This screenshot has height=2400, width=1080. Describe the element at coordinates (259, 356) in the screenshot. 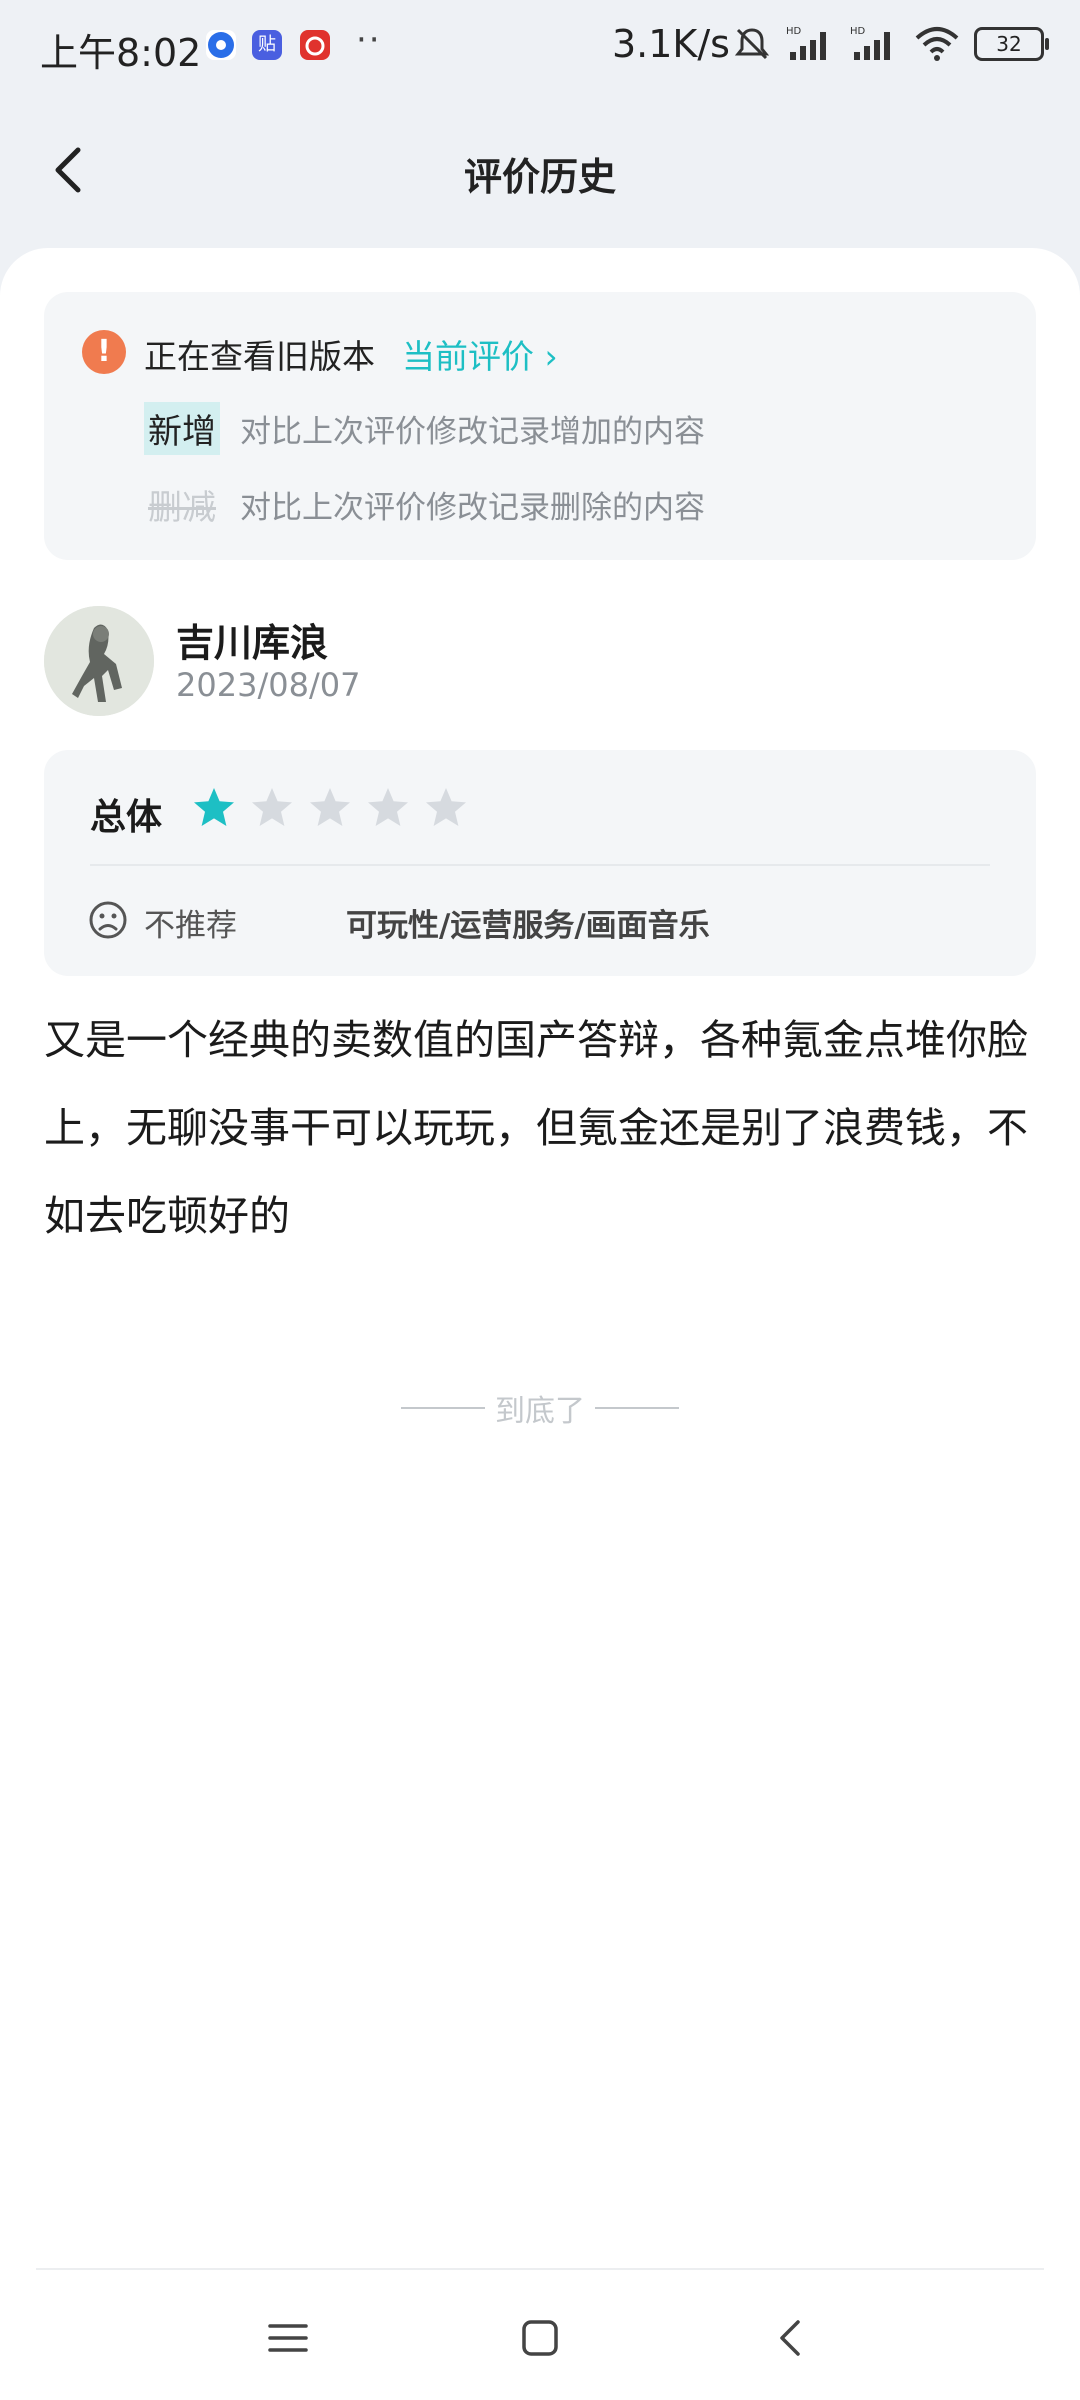

I see `notice-text: 正在查看旧版本` at that location.